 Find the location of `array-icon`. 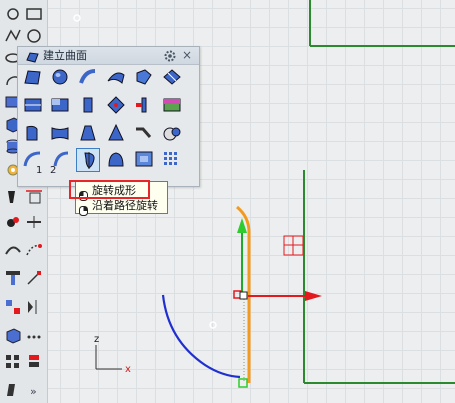

array-icon is located at coordinates (13, 307).